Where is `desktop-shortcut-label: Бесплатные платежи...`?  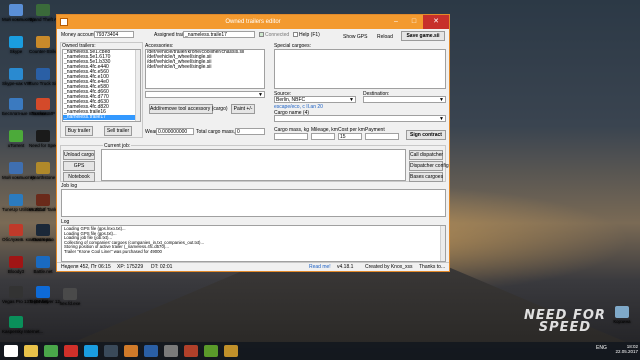
desktop-shortcut-label: Бесплатные платежи... is located at coordinates (26, 113).